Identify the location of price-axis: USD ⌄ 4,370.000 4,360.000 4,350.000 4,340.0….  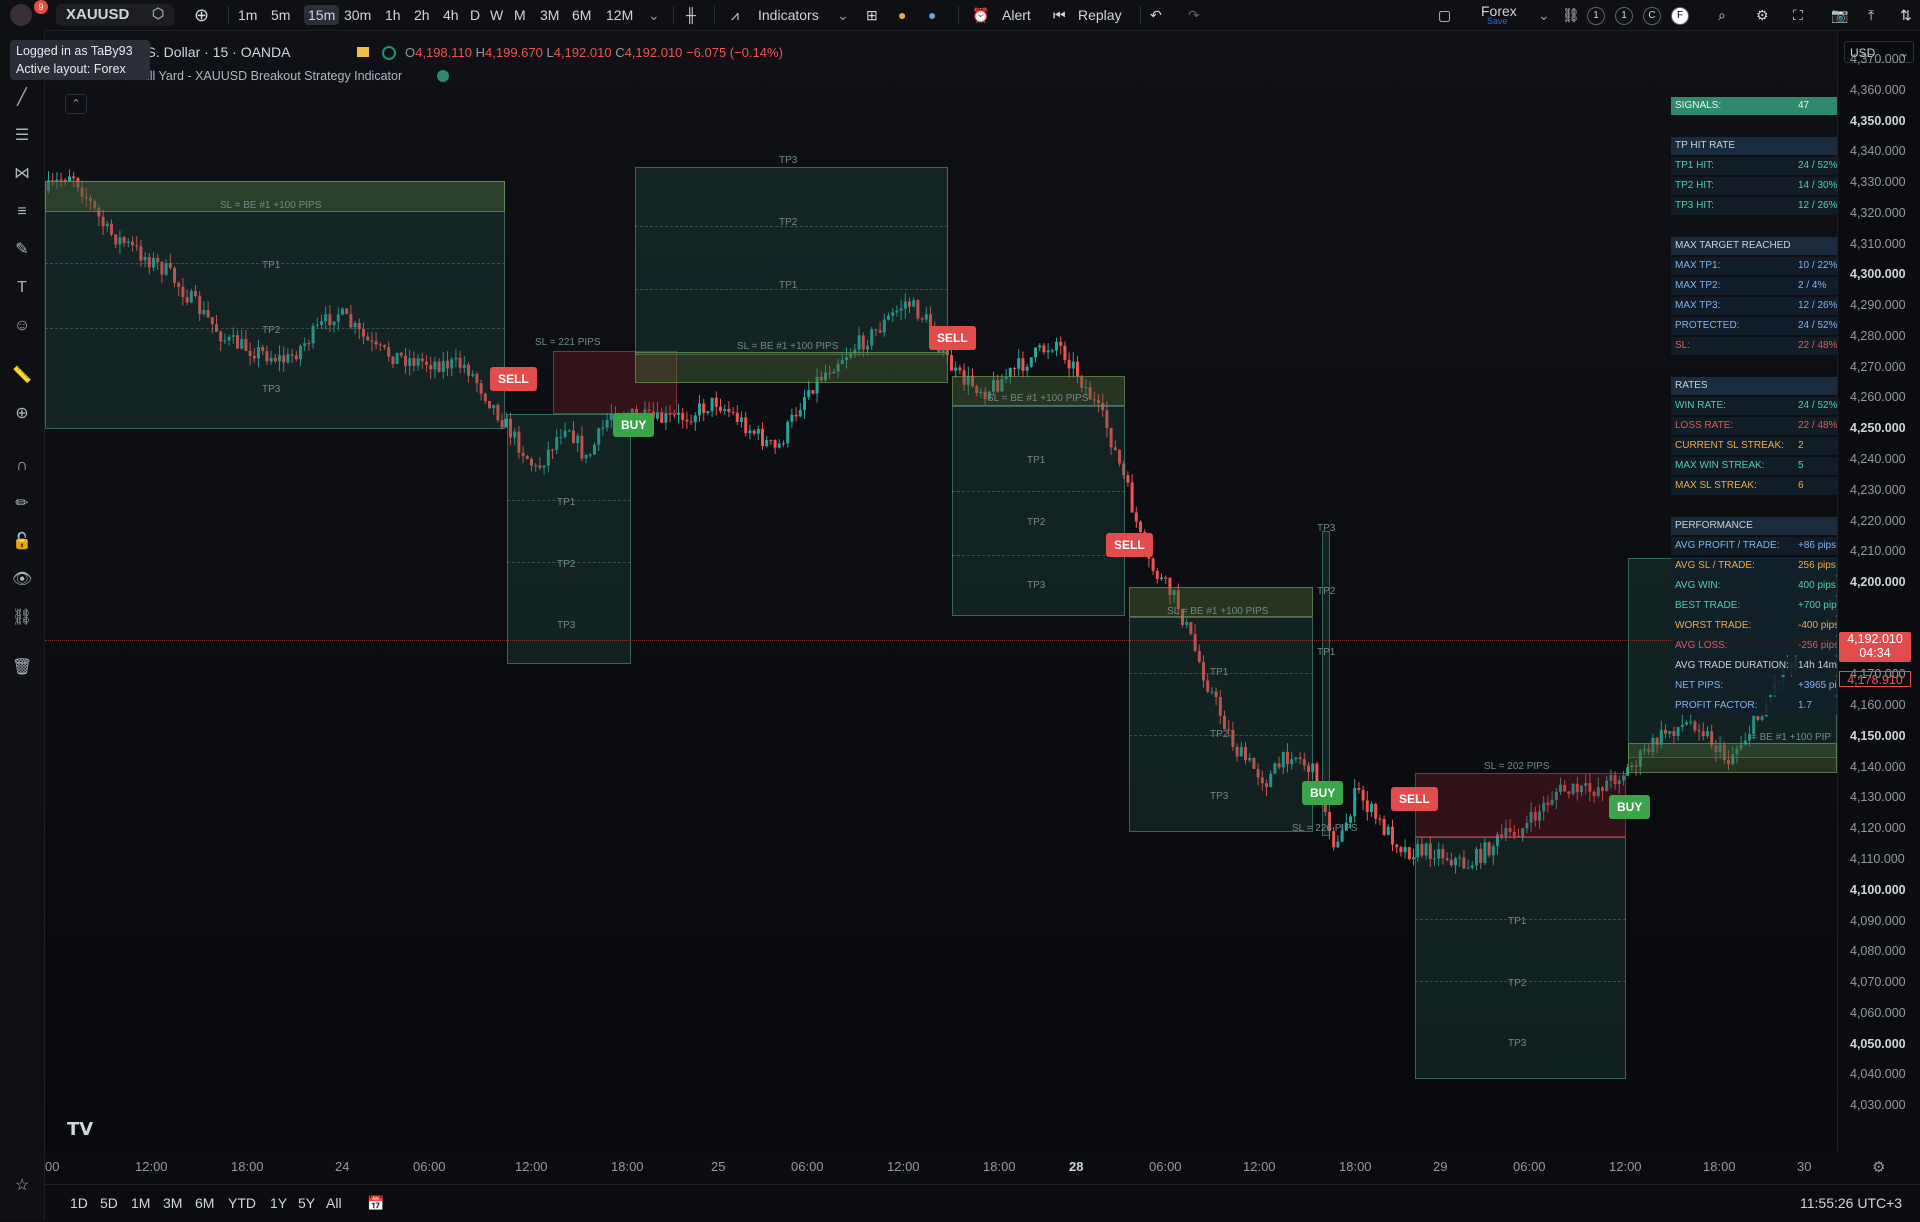
(1878, 591).